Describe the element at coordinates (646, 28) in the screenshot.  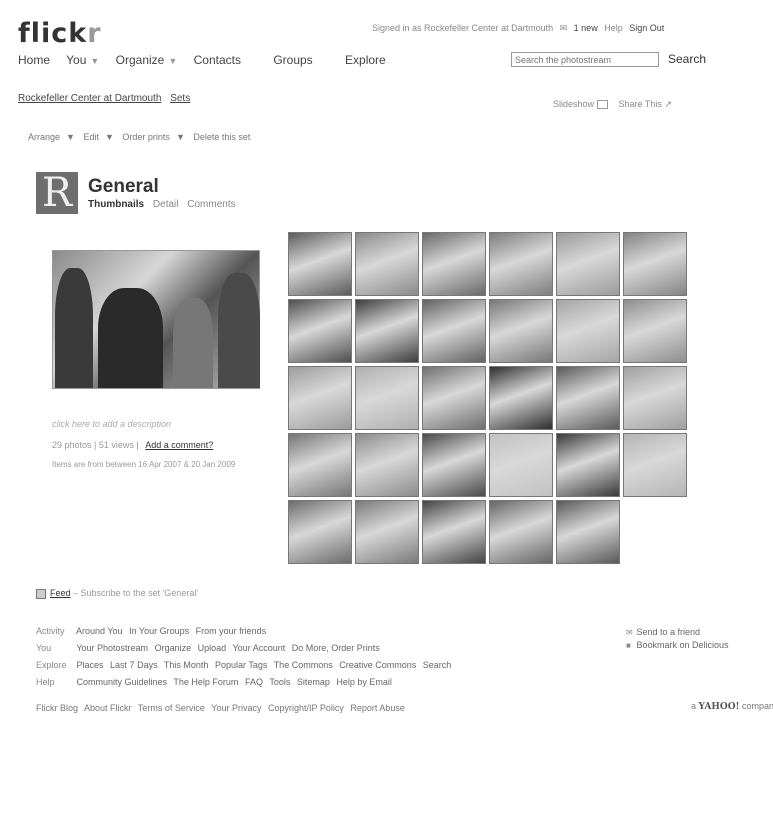
I see `sign-out-link: Sign Out` at that location.